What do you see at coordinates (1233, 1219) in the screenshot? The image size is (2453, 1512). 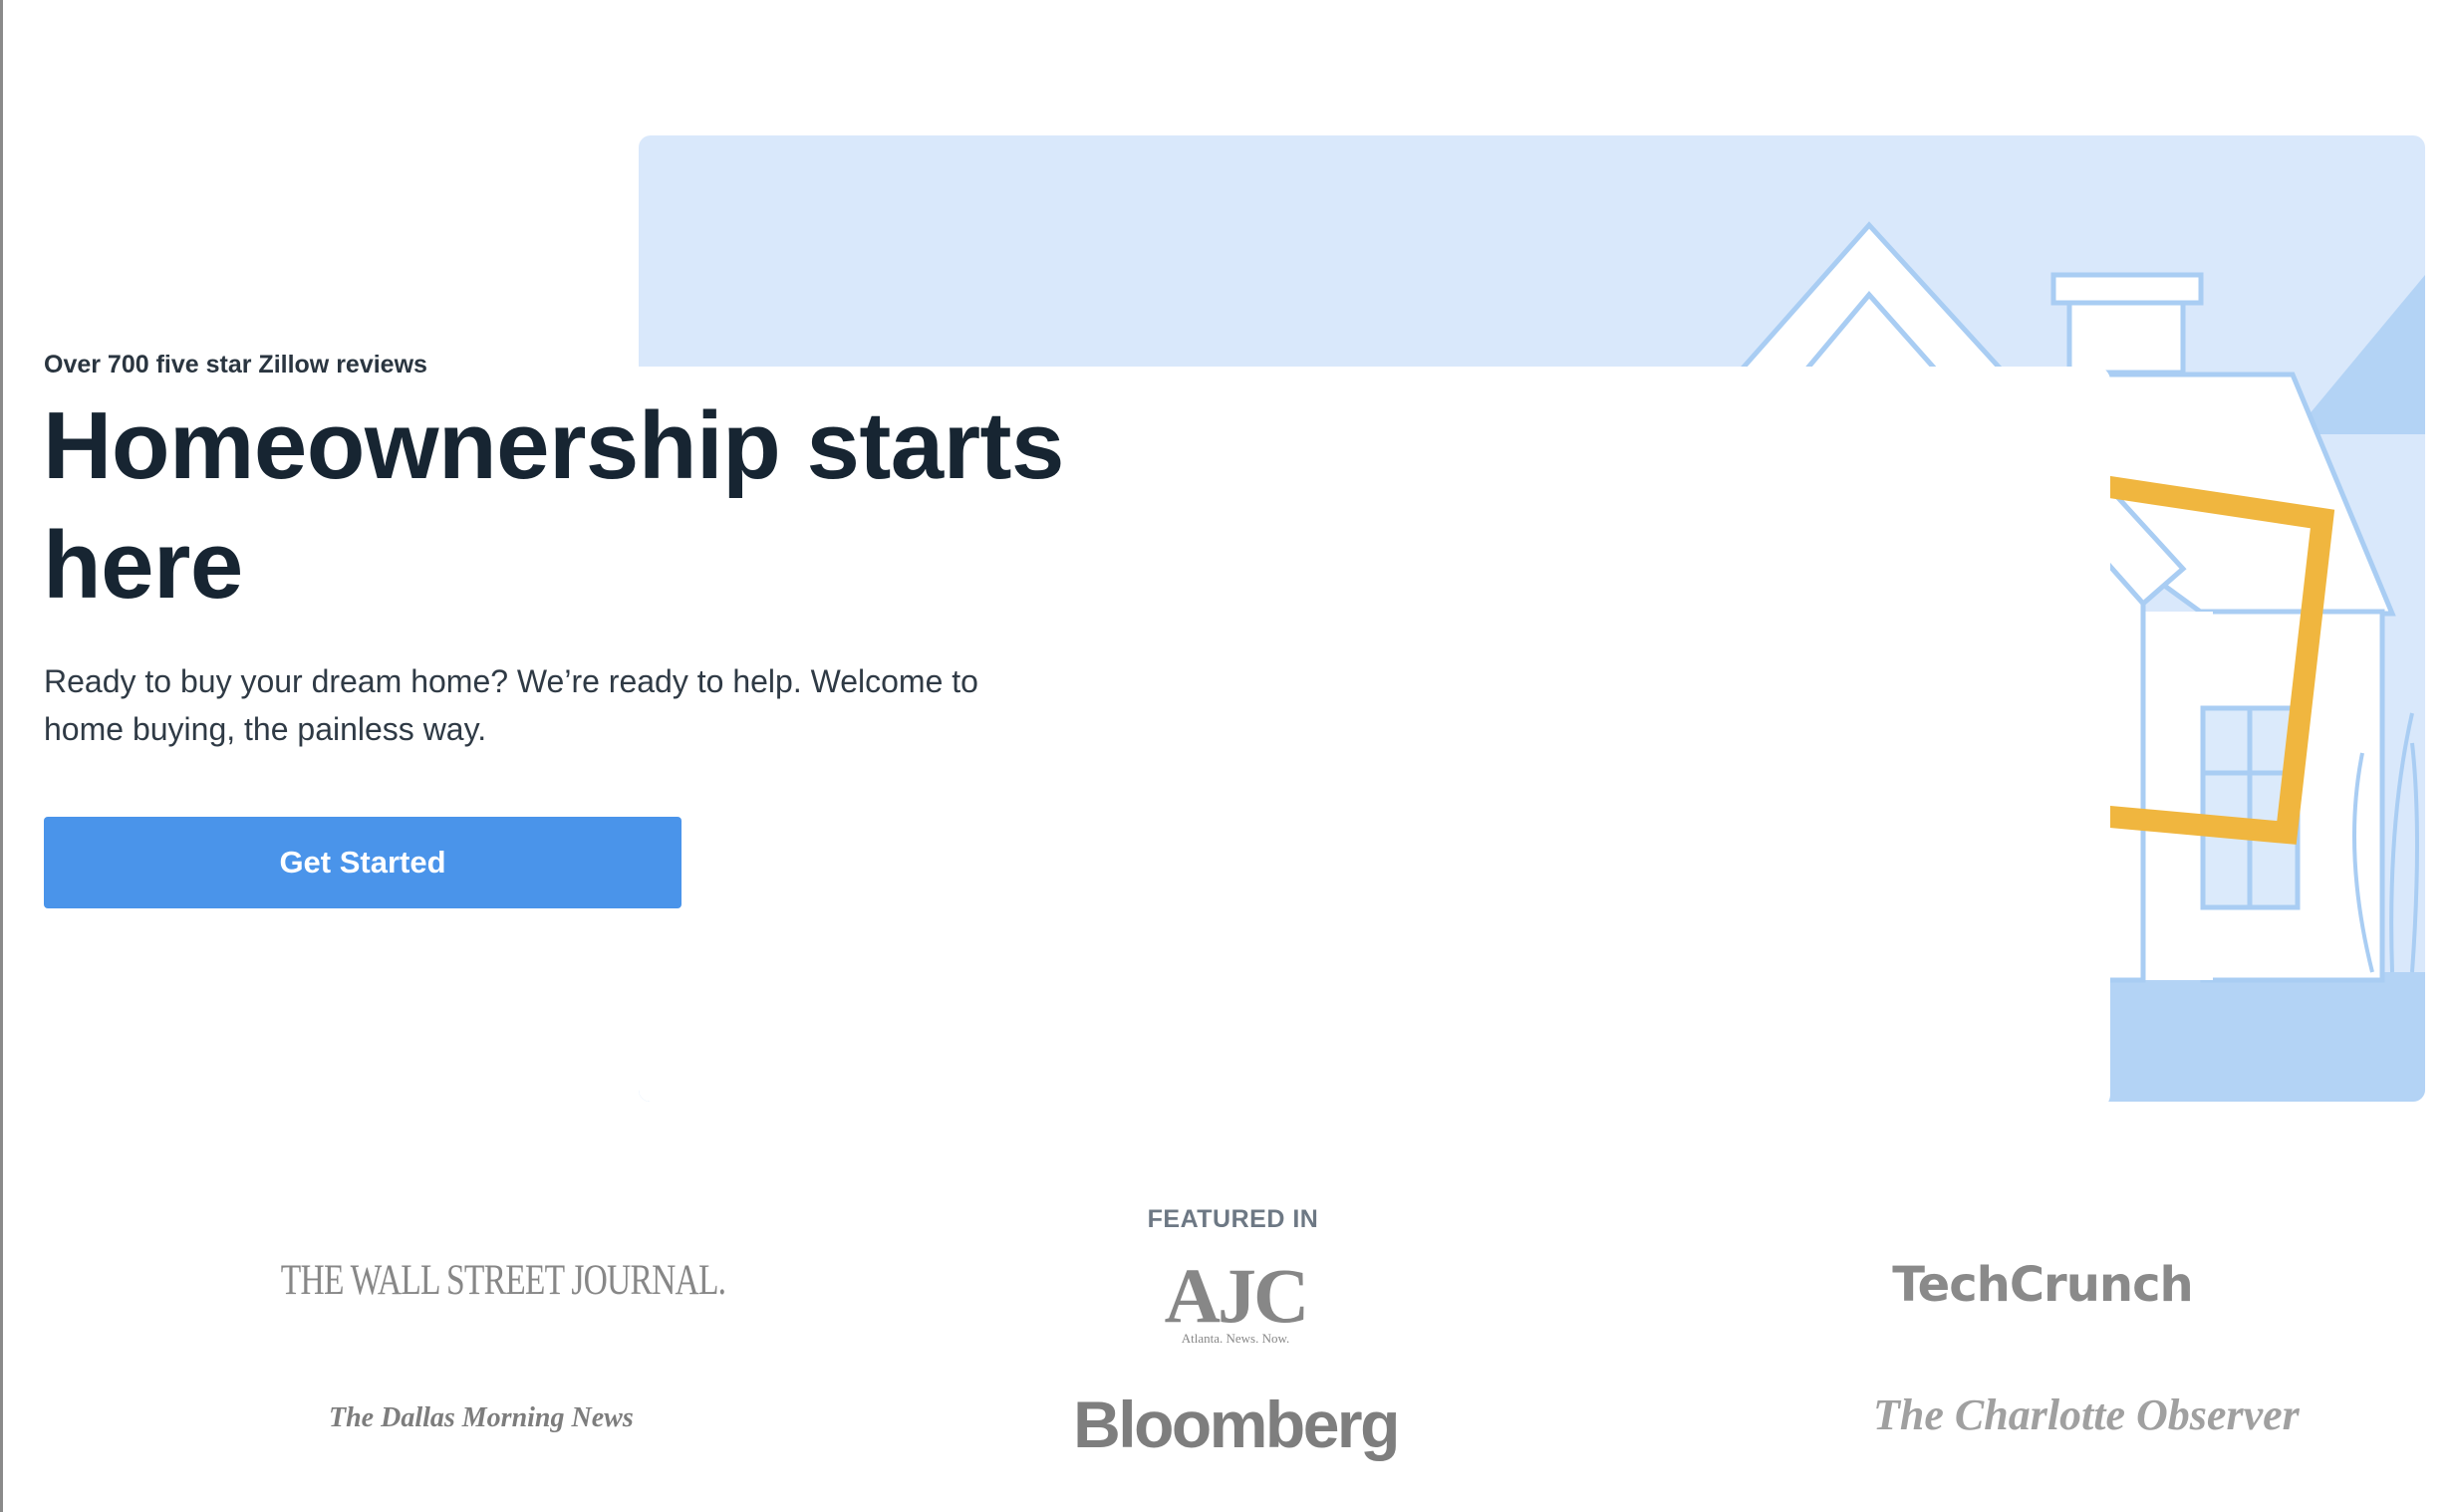 I see `featured-in-heading: FEATURED IN` at bounding box center [1233, 1219].